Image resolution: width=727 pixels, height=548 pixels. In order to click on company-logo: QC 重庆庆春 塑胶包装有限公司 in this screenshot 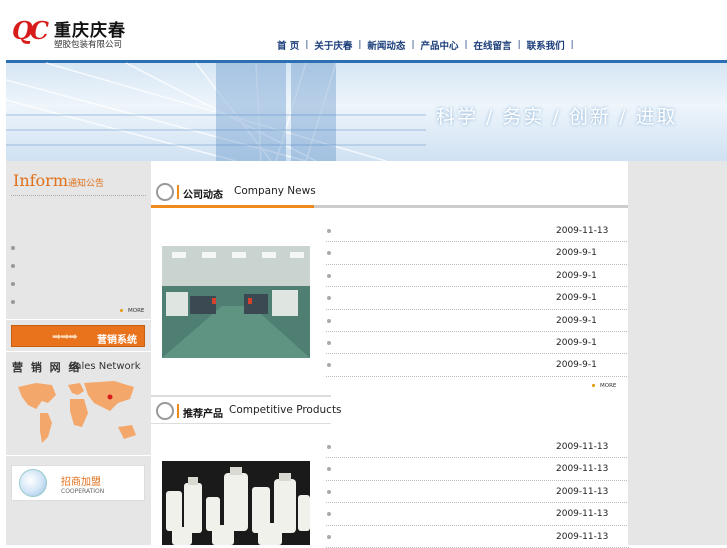, I will do `click(77, 32)`.